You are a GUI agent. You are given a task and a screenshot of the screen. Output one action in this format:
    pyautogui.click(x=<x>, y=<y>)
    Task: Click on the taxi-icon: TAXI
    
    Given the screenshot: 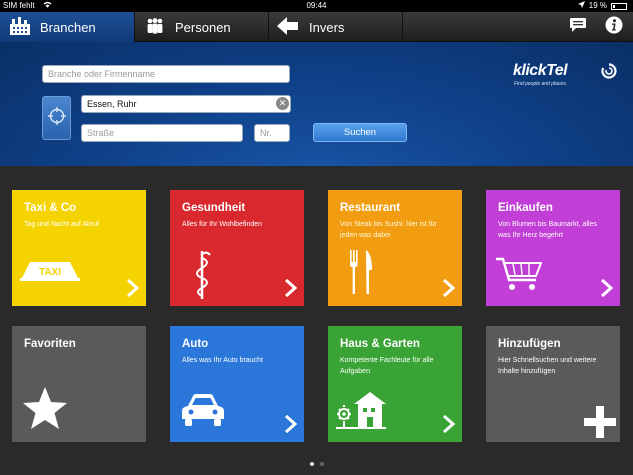 What is the action you would take?
    pyautogui.click(x=50, y=273)
    